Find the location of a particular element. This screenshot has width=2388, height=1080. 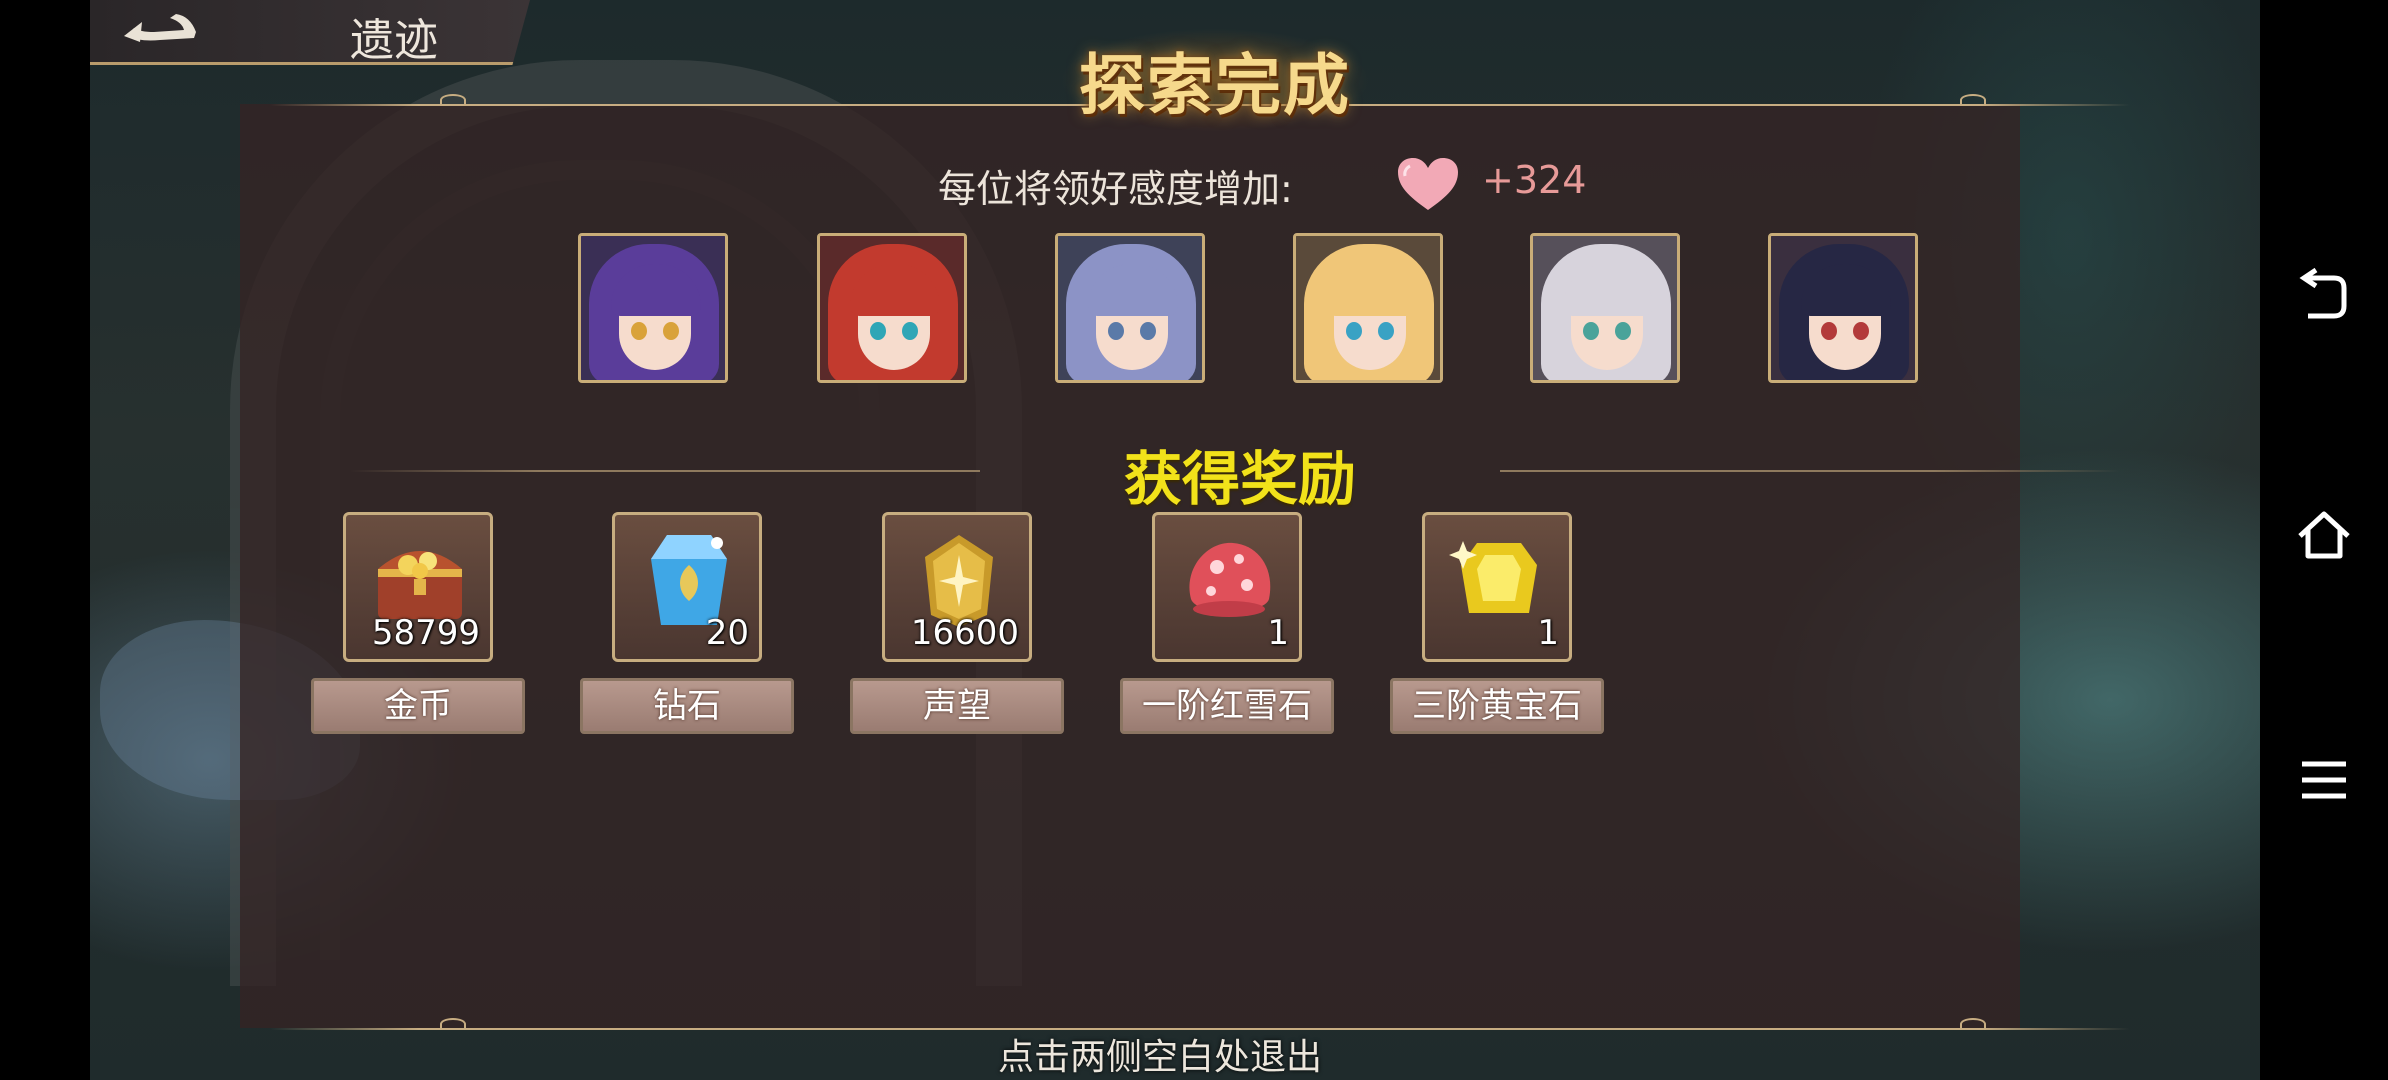

reward-count: 16600 is located at coordinates (964, 633).